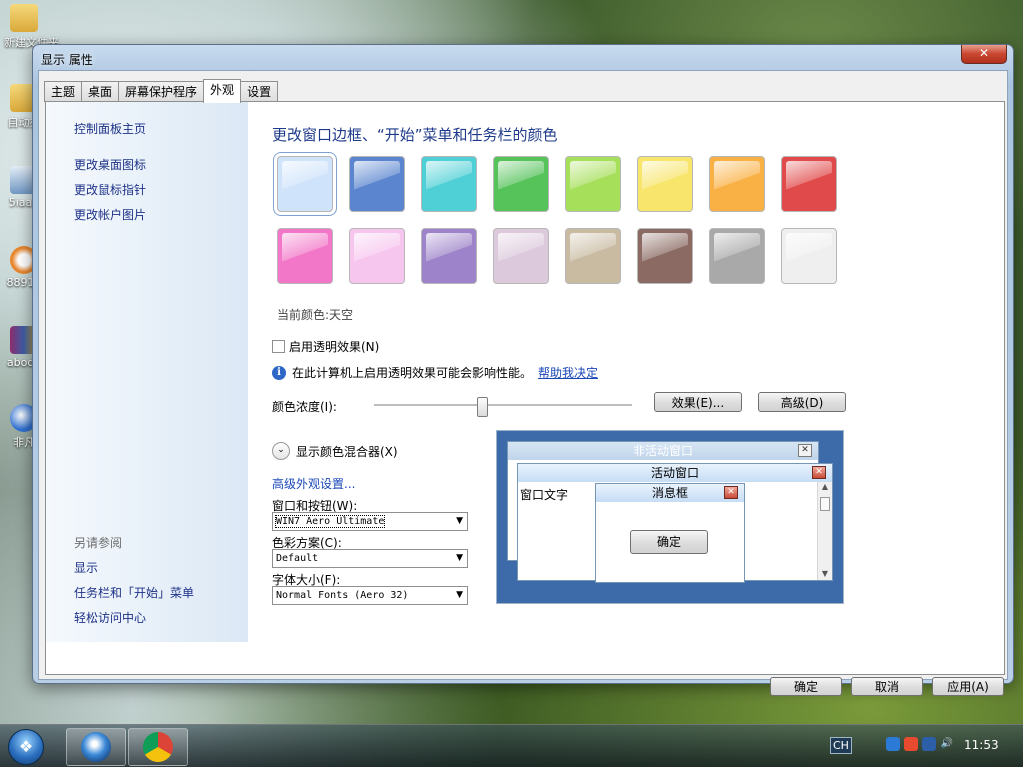 The height and width of the screenshot is (767, 1023). I want to click on advanced-button: 高级(D), so click(802, 402).